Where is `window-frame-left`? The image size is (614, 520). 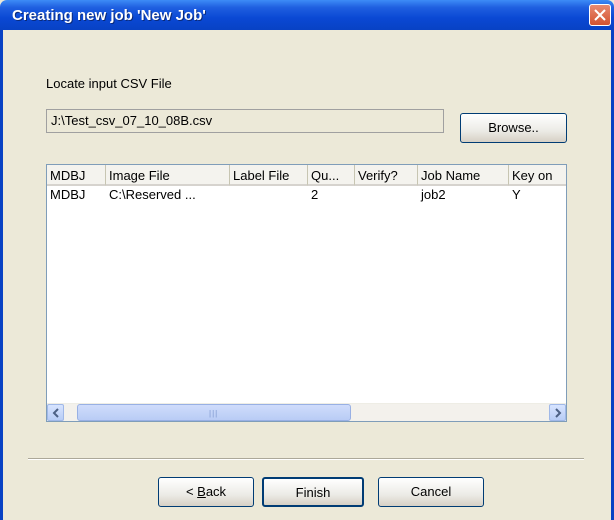
window-frame-left is located at coordinates (1, 275).